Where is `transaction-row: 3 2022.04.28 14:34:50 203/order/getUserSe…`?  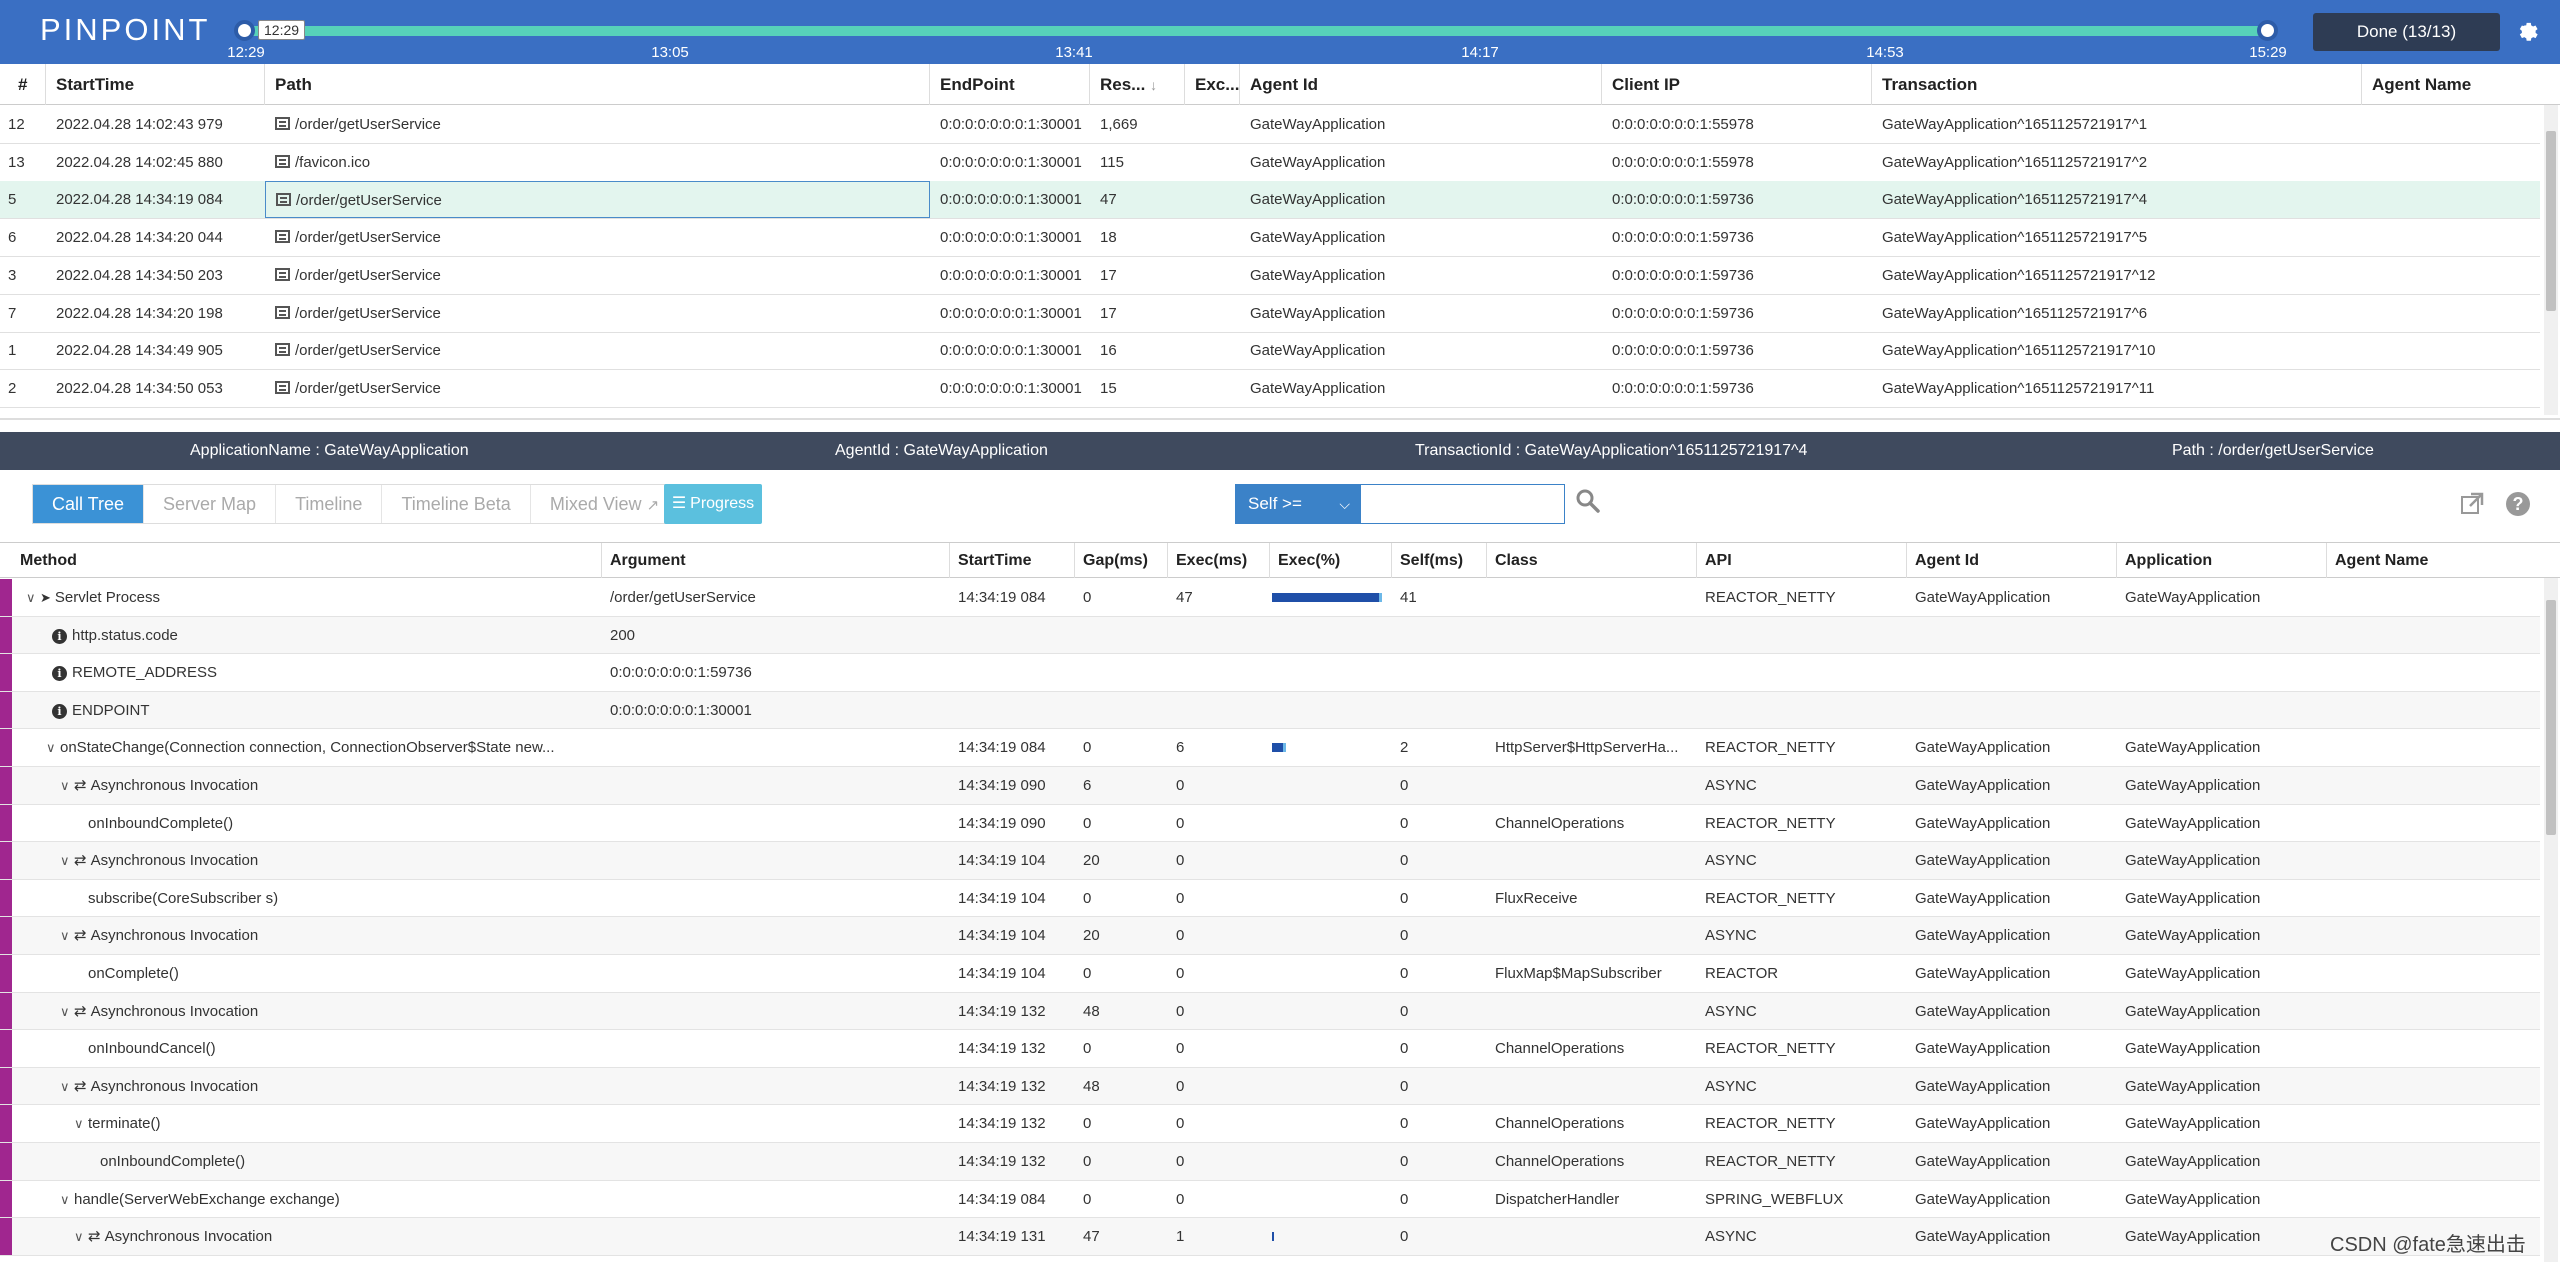 transaction-row: 3 2022.04.28 14:34:50 203/order/getUserSe… is located at coordinates (1270, 276).